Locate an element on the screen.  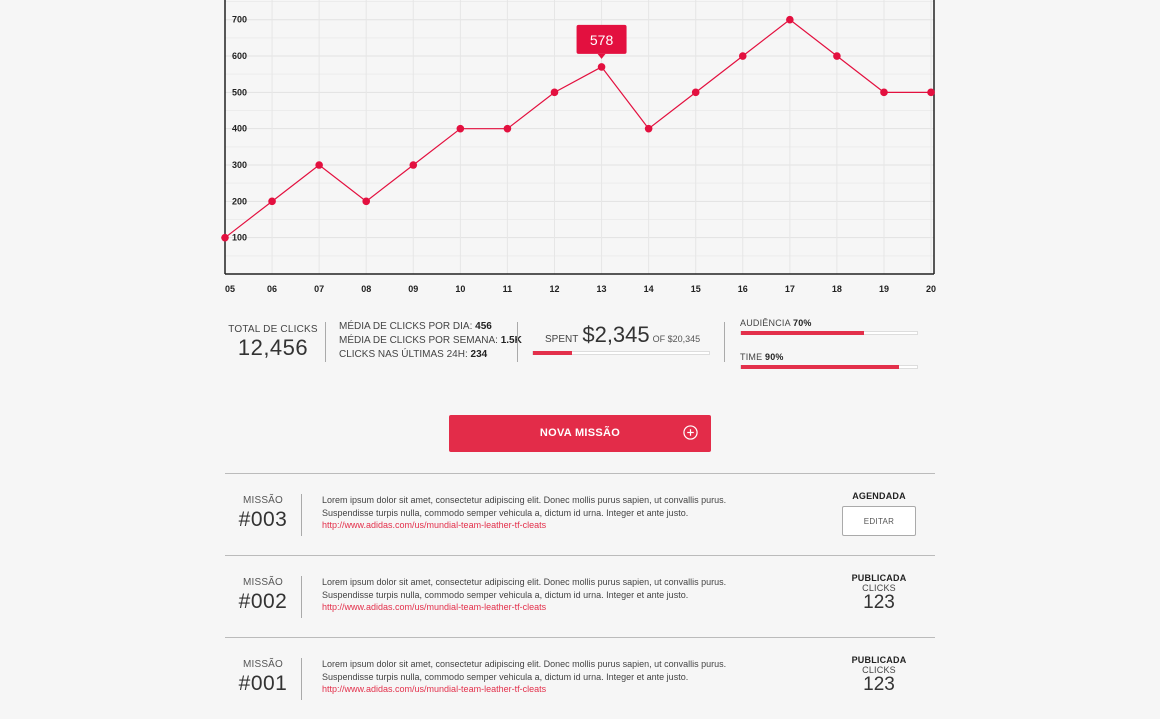
spent-total: OF $20,345 is located at coordinates (676, 339).